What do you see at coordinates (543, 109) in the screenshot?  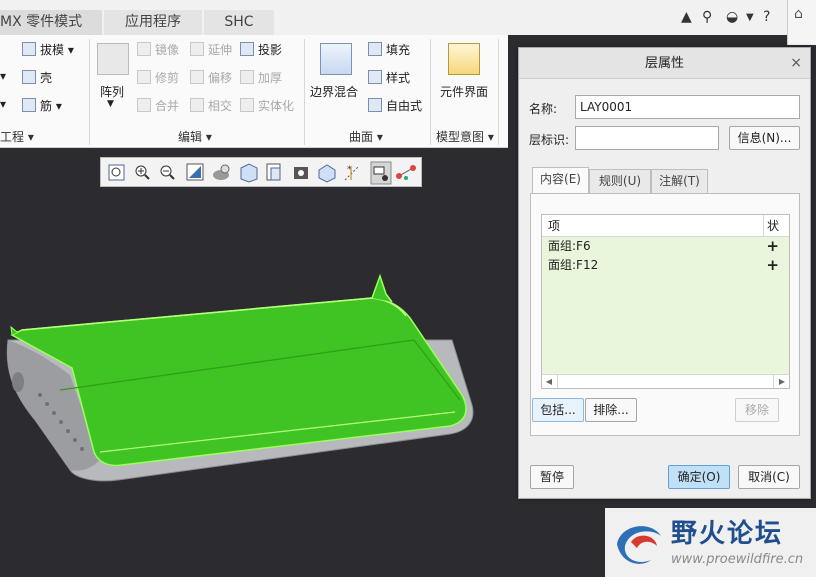 I see `name-label: 名称:` at bounding box center [543, 109].